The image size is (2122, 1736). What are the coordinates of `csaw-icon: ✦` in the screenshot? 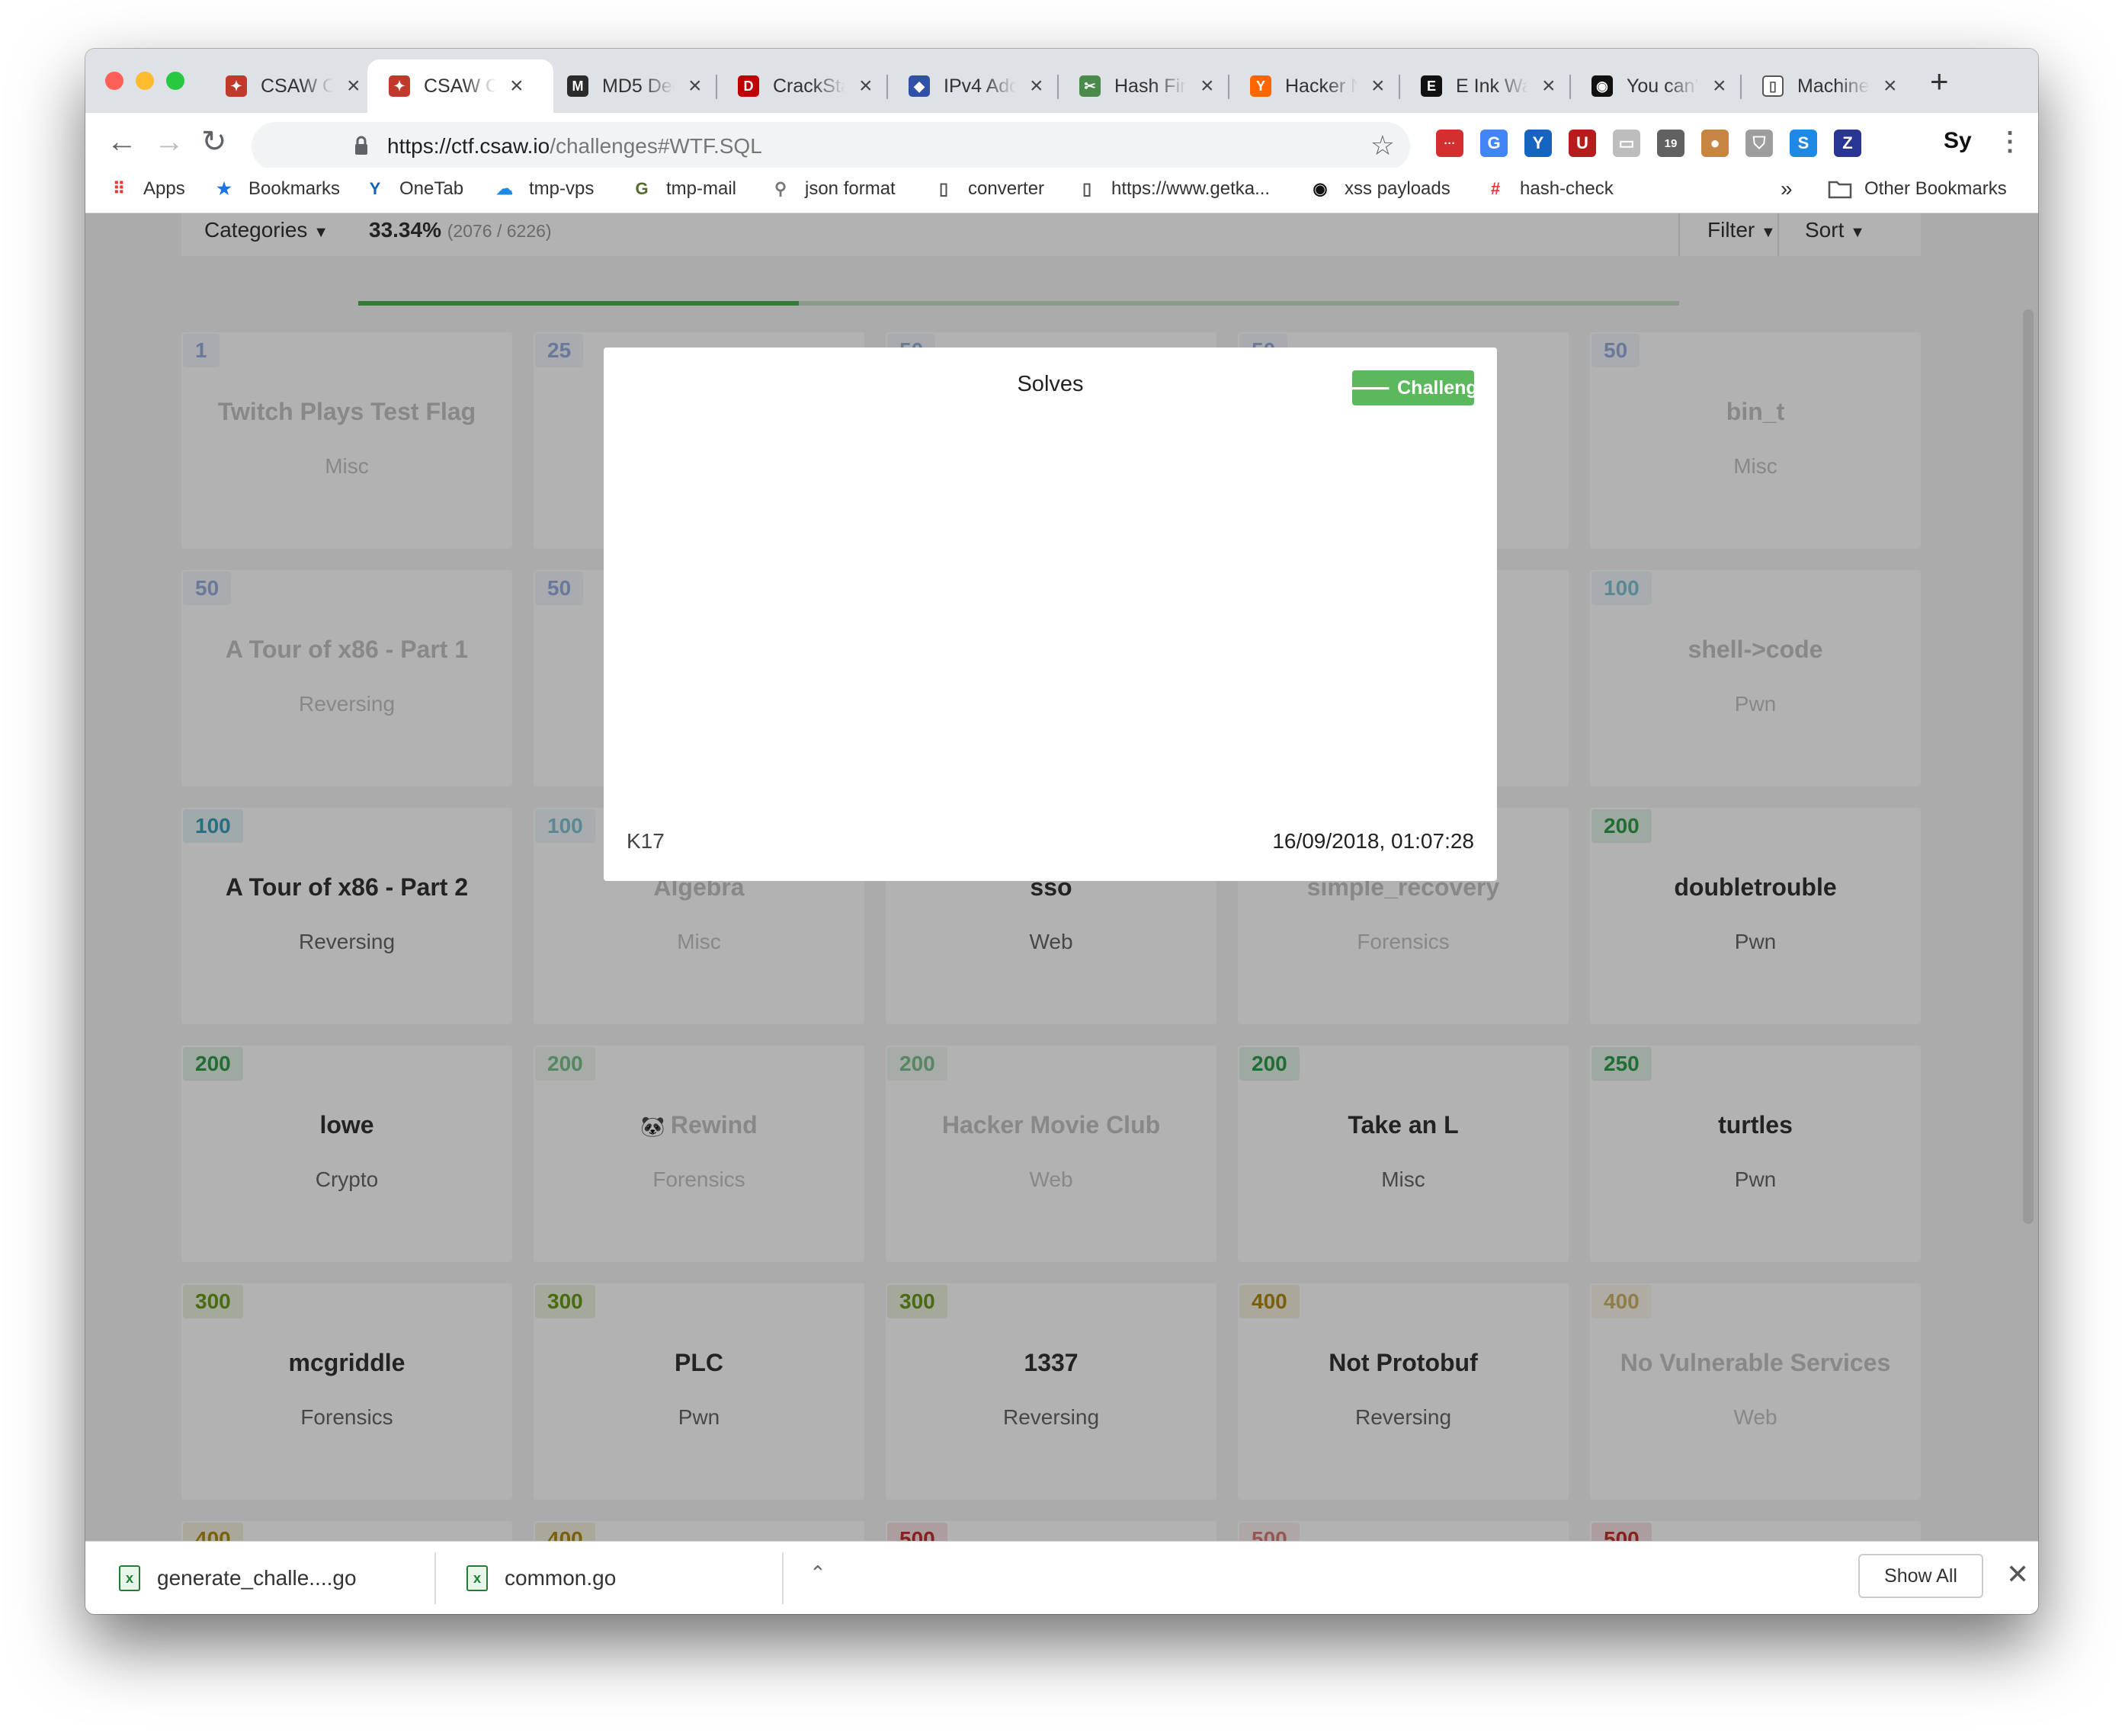 It's located at (236, 86).